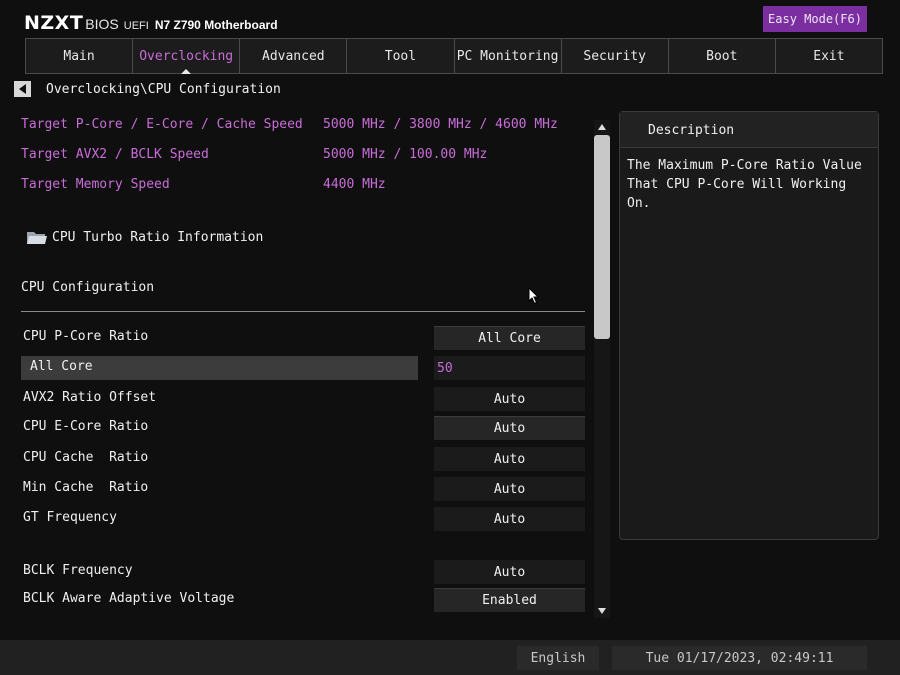 The image size is (900, 675). What do you see at coordinates (509, 600) in the screenshot?
I see `bclk-aware-adaptive-voltage-select: Enabled` at bounding box center [509, 600].